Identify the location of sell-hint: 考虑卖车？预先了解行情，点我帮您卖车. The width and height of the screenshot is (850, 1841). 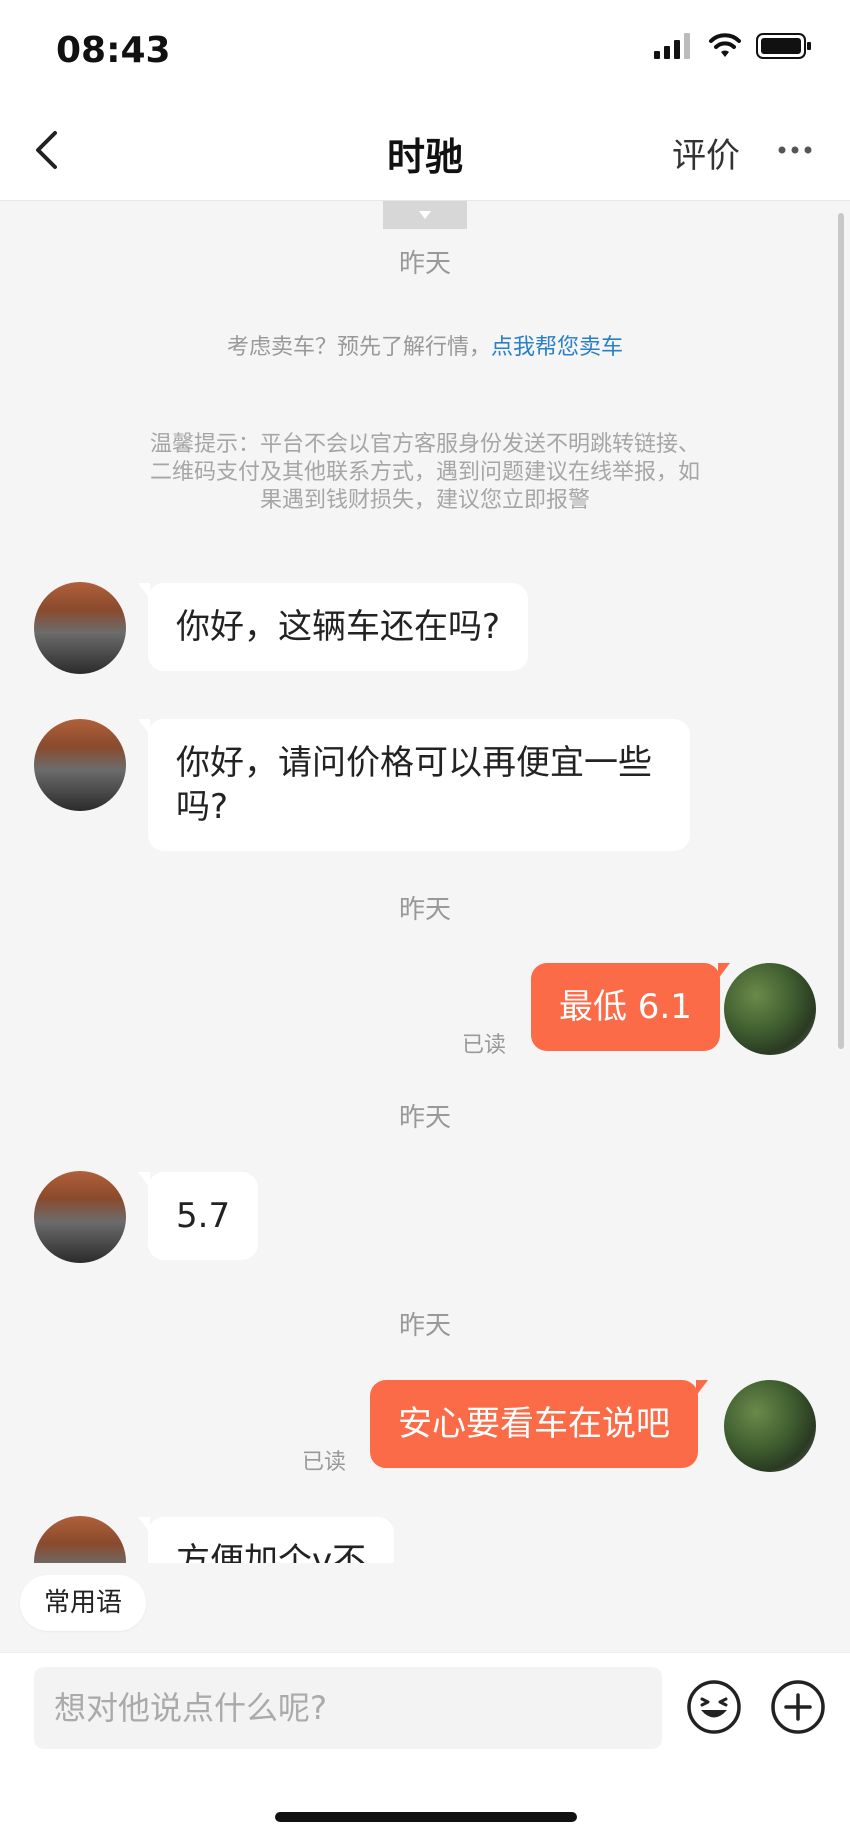
(425, 345).